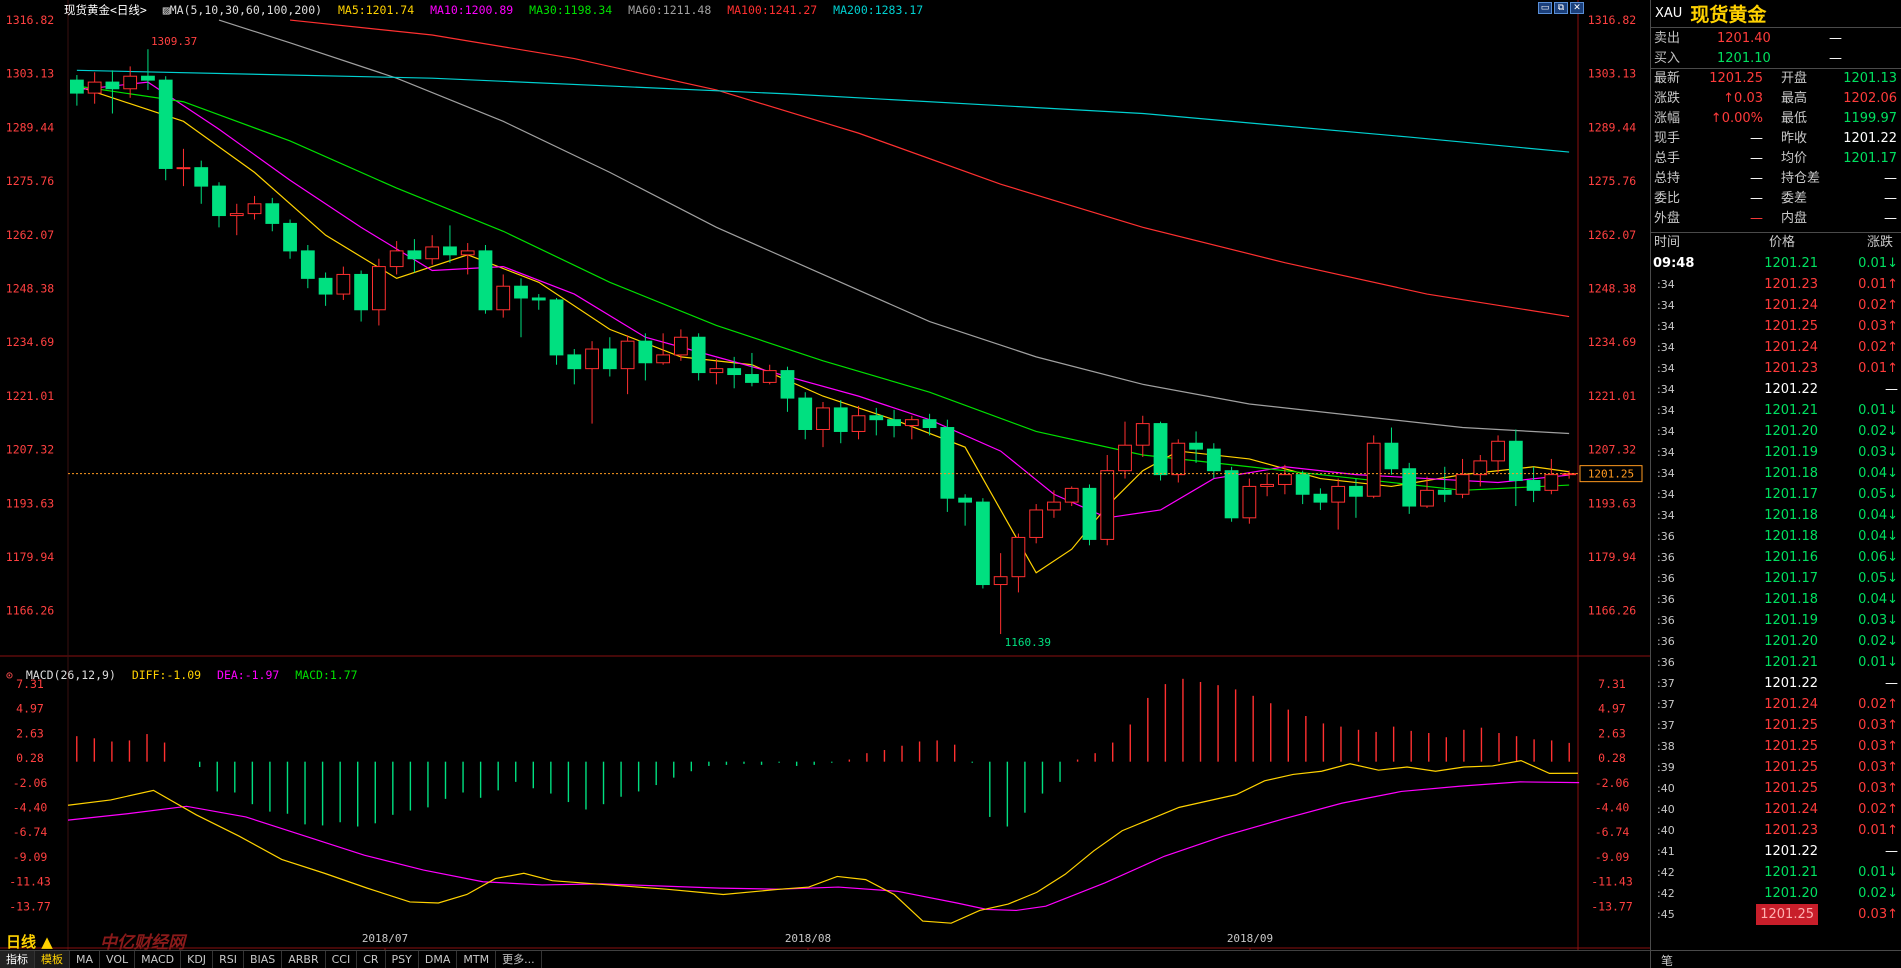 The height and width of the screenshot is (968, 1901). I want to click on tick-row: :34 1201.18 0.04↓, so click(1776, 515).